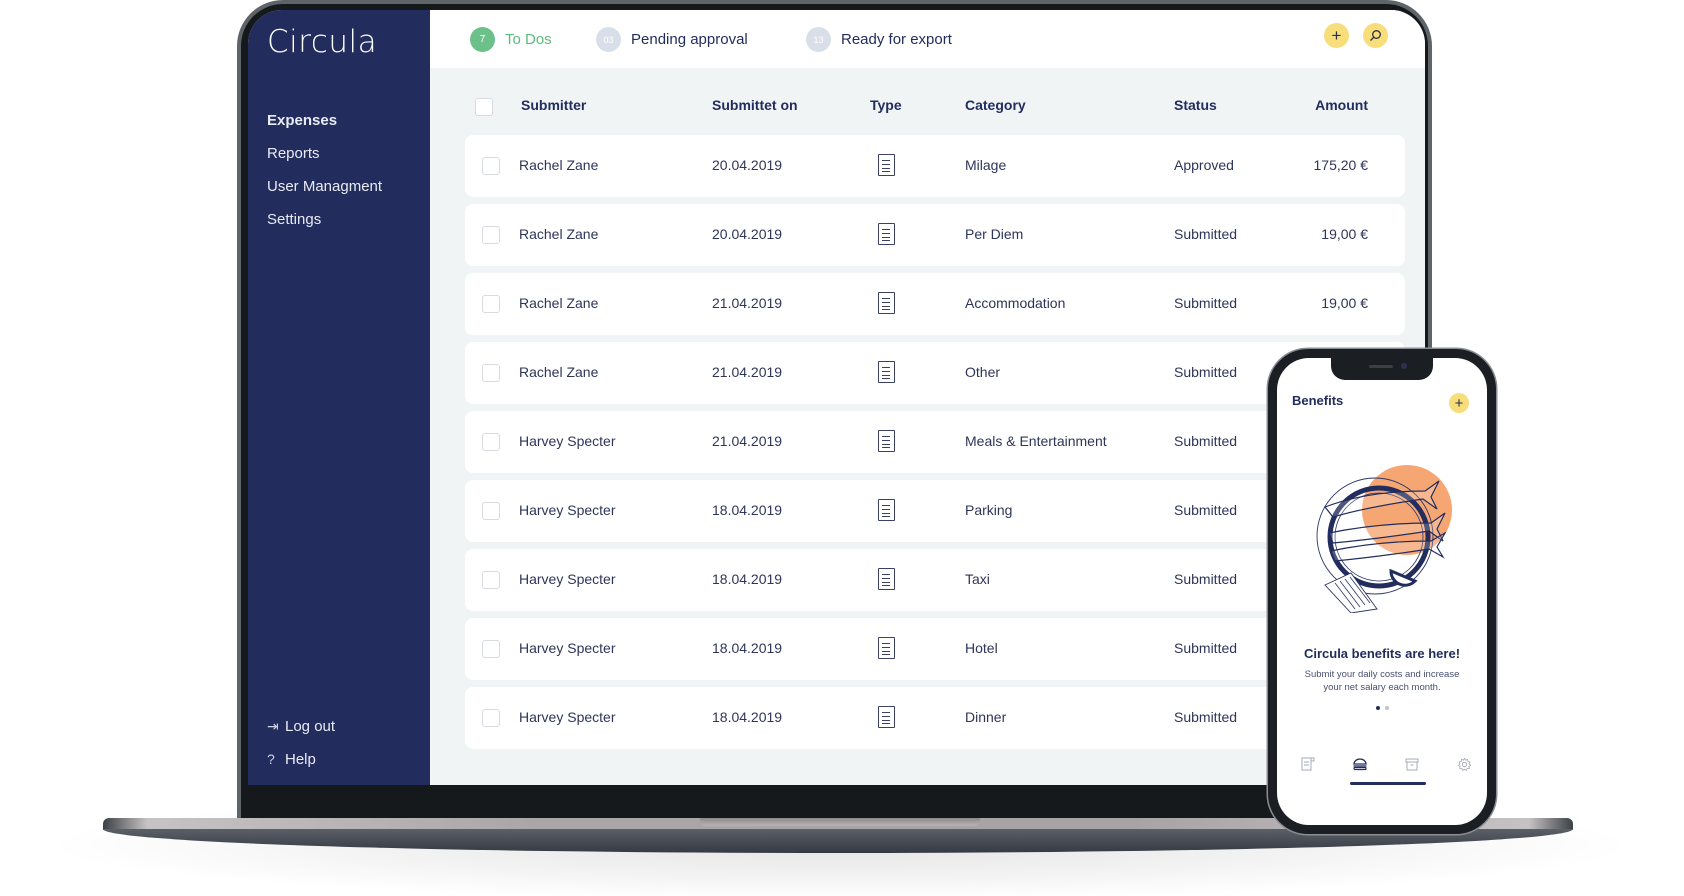 This screenshot has height=896, width=1684. I want to click on column-submitter: Submitter, so click(553, 105).